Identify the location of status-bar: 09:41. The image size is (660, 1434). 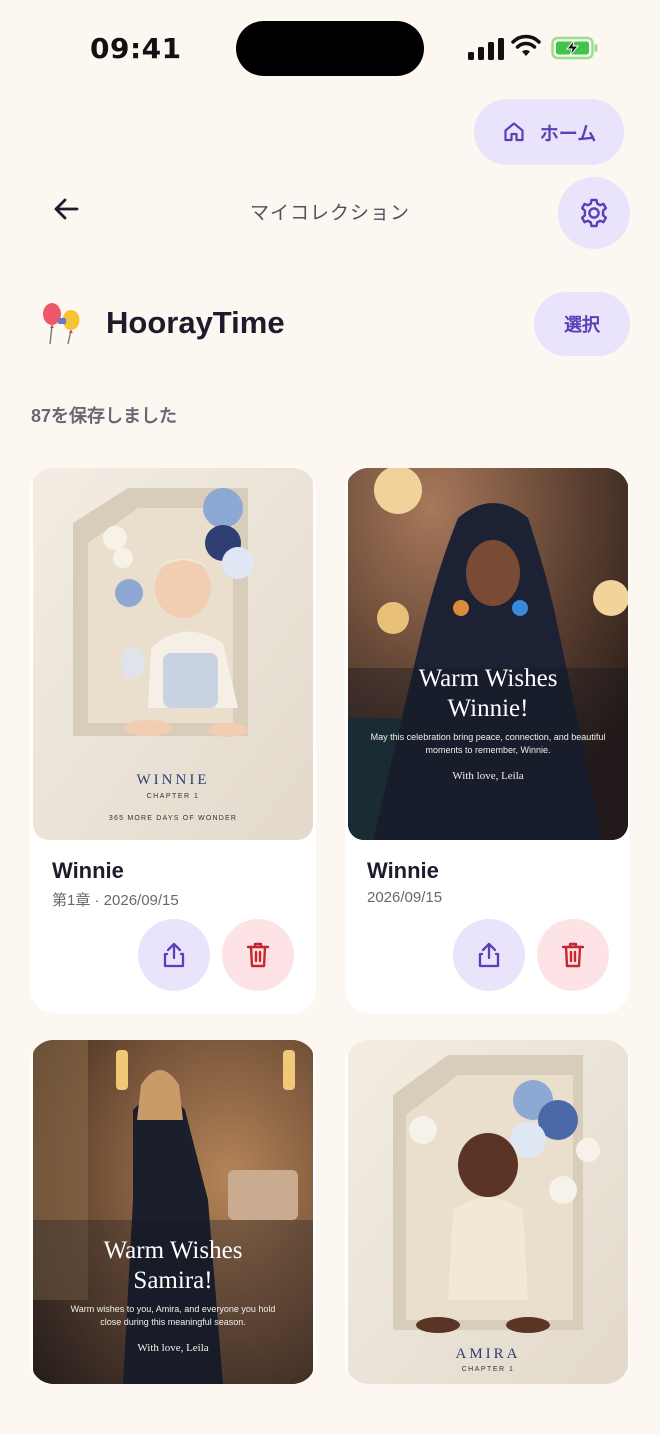
(330, 48).